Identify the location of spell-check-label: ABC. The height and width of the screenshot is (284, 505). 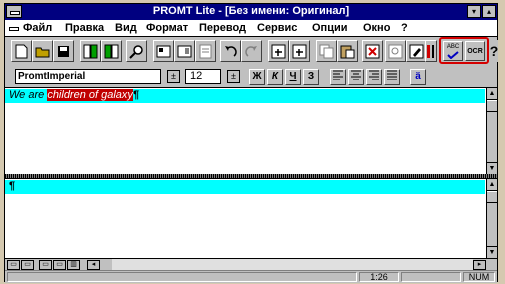
(453, 46).